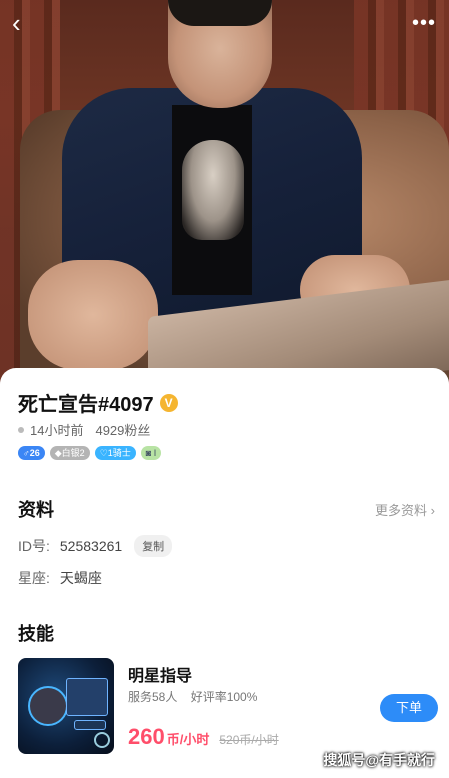 This screenshot has width=449, height=778. I want to click on gender-age-tag: ♂26, so click(31, 453).